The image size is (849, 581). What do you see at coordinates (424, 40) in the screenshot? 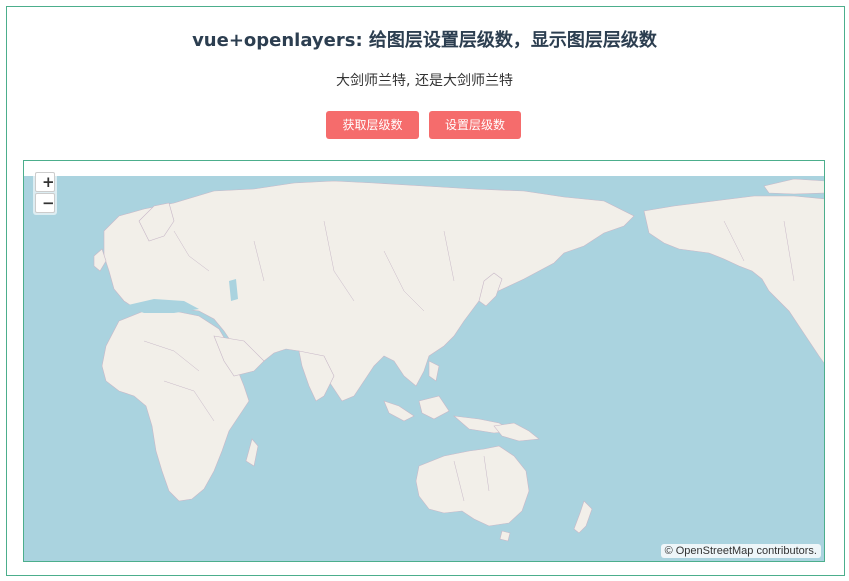
I see `page-title: vue+openlayers: 给图层设置层级数，显示图层层级数` at bounding box center [424, 40].